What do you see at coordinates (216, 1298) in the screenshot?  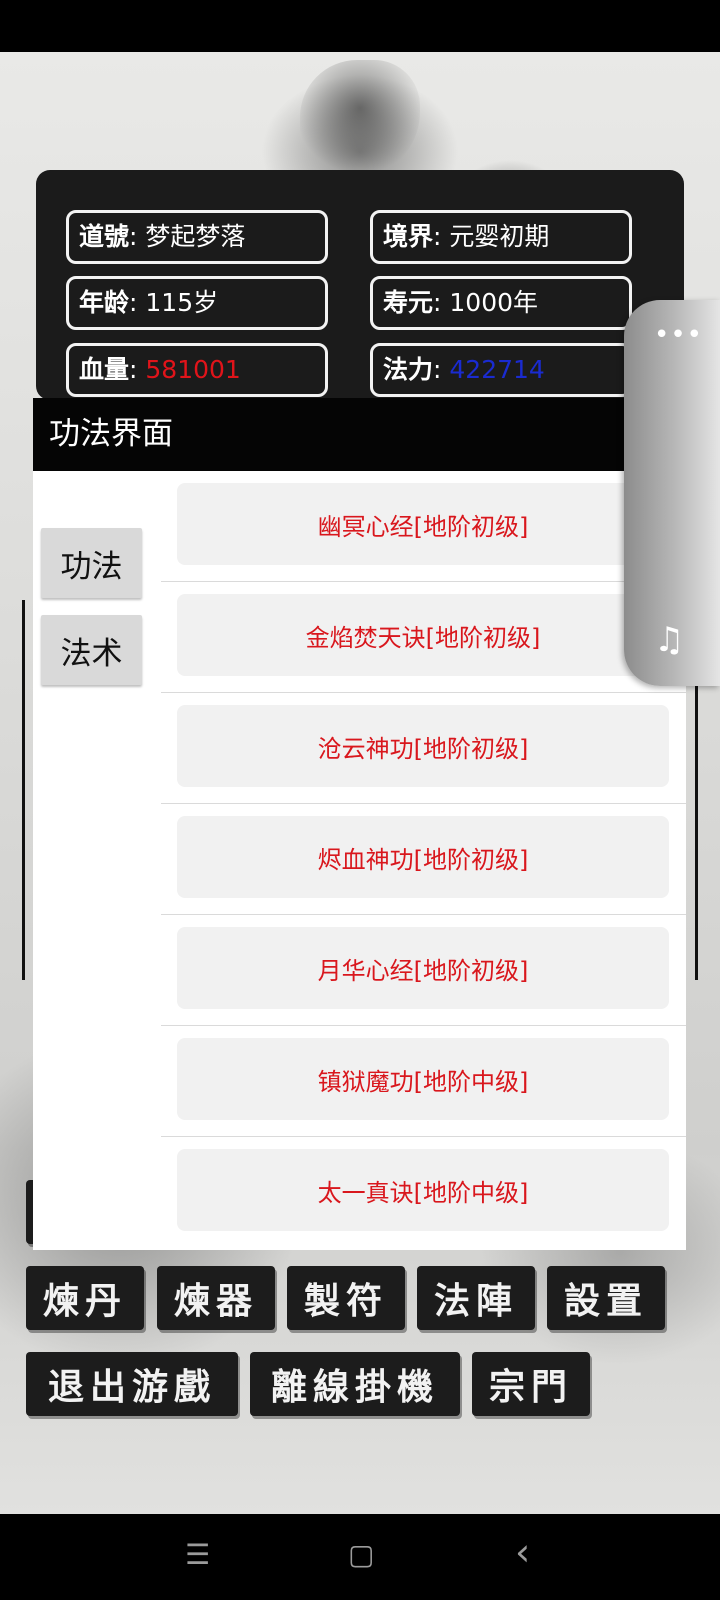 I see `forge-button: 煉器` at bounding box center [216, 1298].